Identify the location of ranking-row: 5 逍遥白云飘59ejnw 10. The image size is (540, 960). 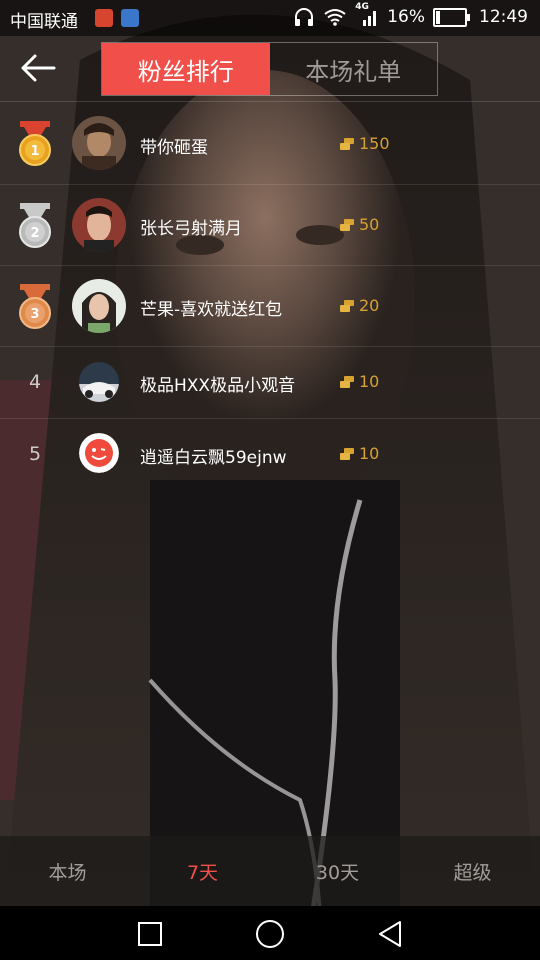
(270, 454).